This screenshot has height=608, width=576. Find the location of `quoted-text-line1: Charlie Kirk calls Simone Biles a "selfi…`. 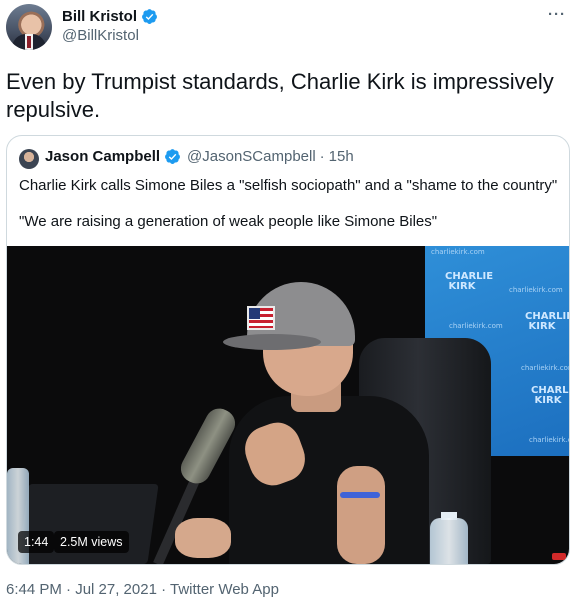

quoted-text-line1: Charlie Kirk calls Simone Biles a "selfi… is located at coordinates (288, 185).